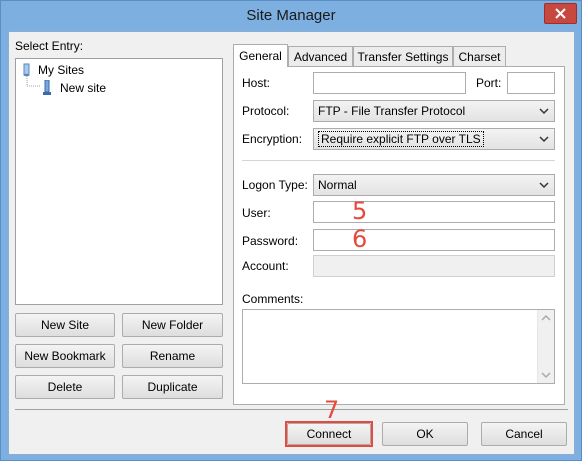 Image resolution: width=582 pixels, height=461 pixels. I want to click on close-button, so click(560, 13).